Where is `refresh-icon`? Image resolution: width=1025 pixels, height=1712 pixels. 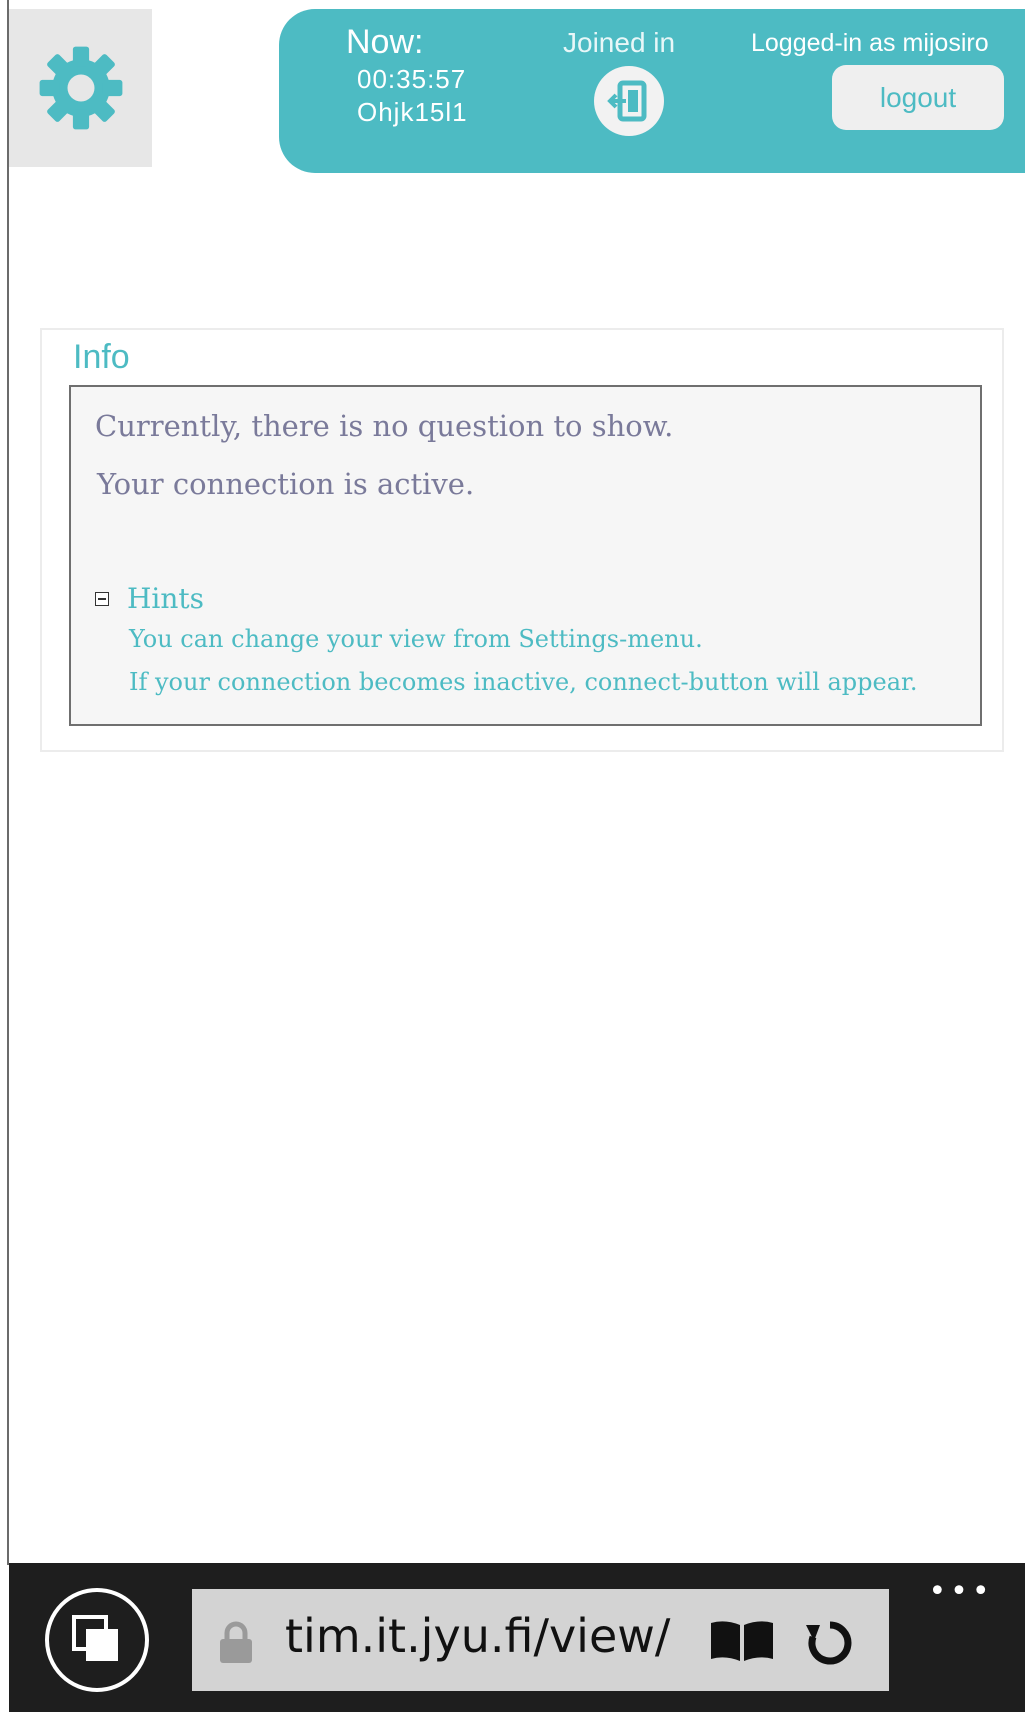
refresh-icon is located at coordinates (829, 1643).